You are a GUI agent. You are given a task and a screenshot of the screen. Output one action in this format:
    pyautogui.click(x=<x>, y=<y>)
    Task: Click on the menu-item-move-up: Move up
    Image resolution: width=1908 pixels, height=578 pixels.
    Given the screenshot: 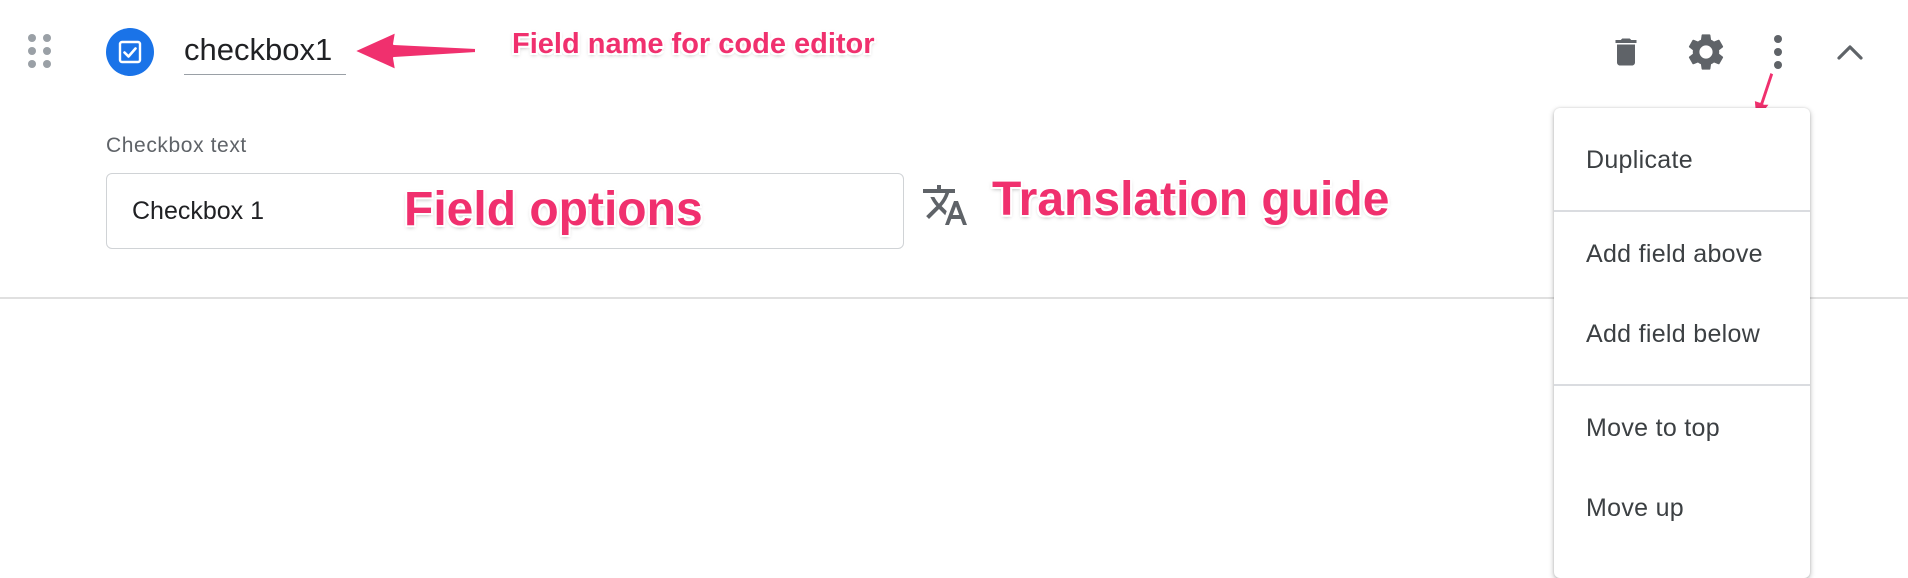 What is the action you would take?
    pyautogui.click(x=1682, y=508)
    